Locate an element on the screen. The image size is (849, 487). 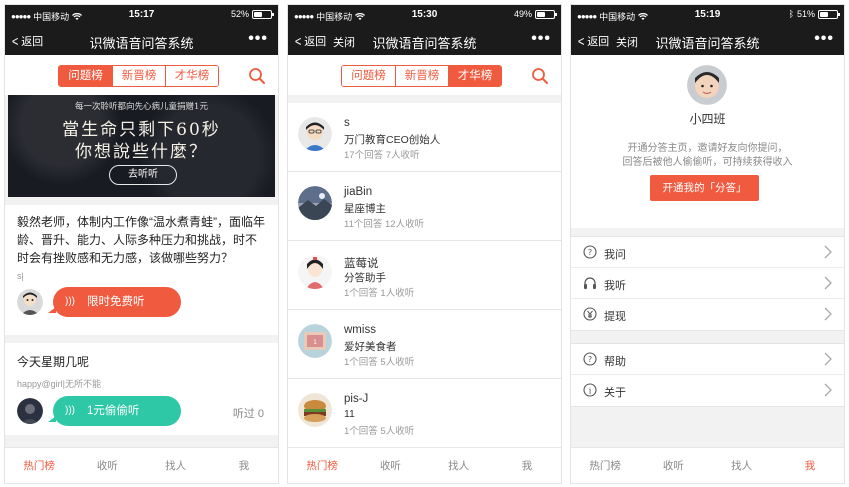
user-stats: 1个回答 1人收听 is located at coordinates (379, 293).